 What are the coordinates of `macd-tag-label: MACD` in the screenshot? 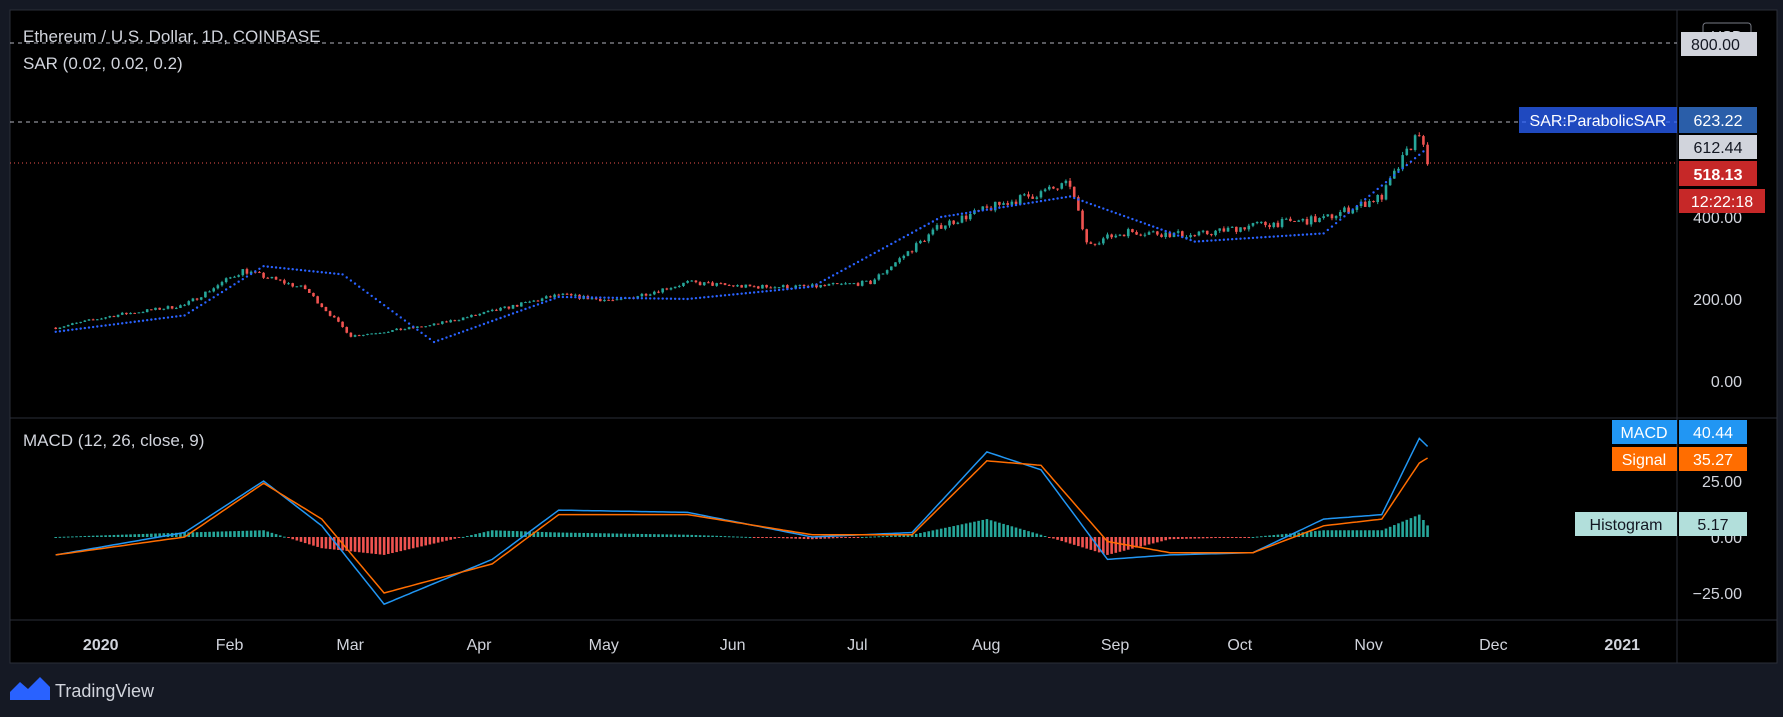 It's located at (1643, 433).